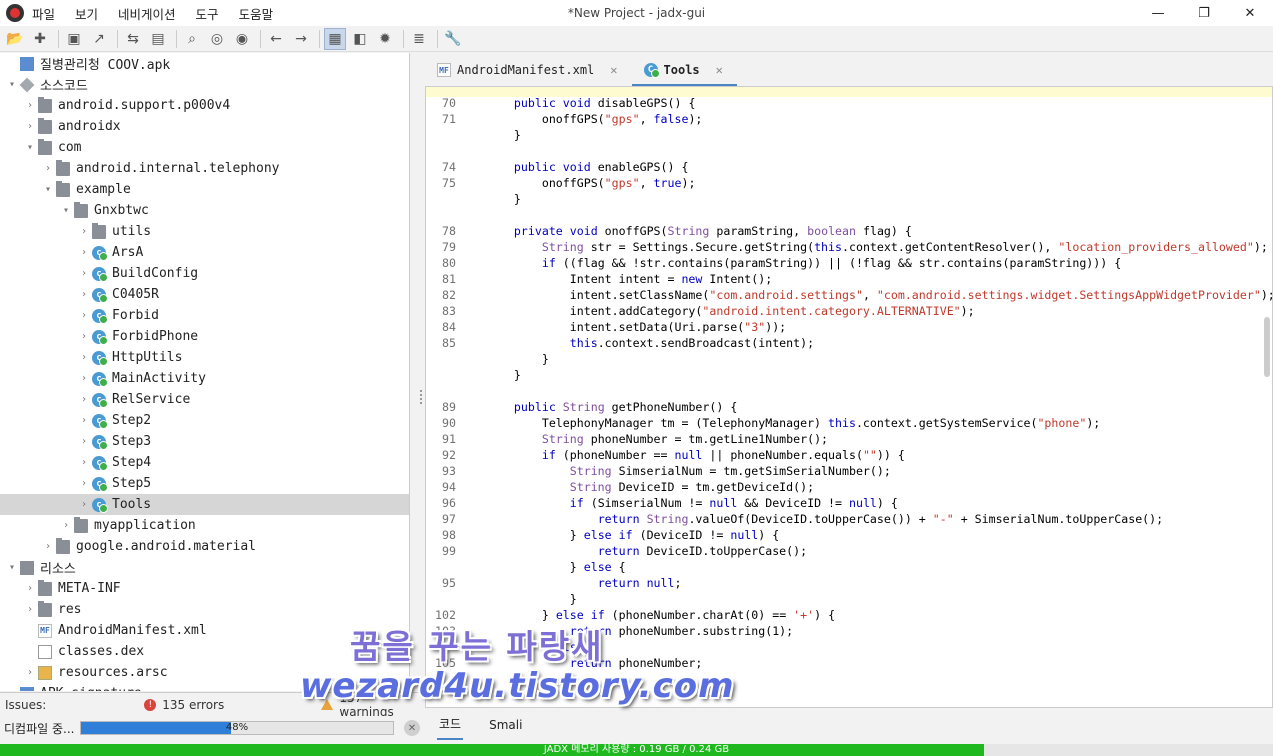  What do you see at coordinates (204, 63) in the screenshot?
I see `tree-item: 질병관리청 COOV.apk` at bounding box center [204, 63].